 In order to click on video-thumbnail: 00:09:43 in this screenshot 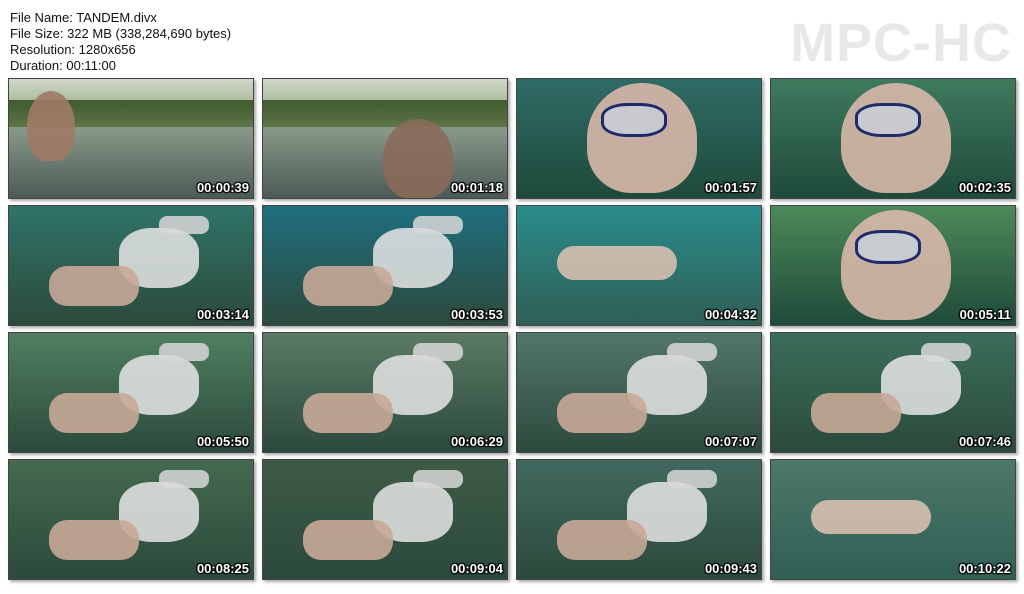, I will do `click(639, 519)`.